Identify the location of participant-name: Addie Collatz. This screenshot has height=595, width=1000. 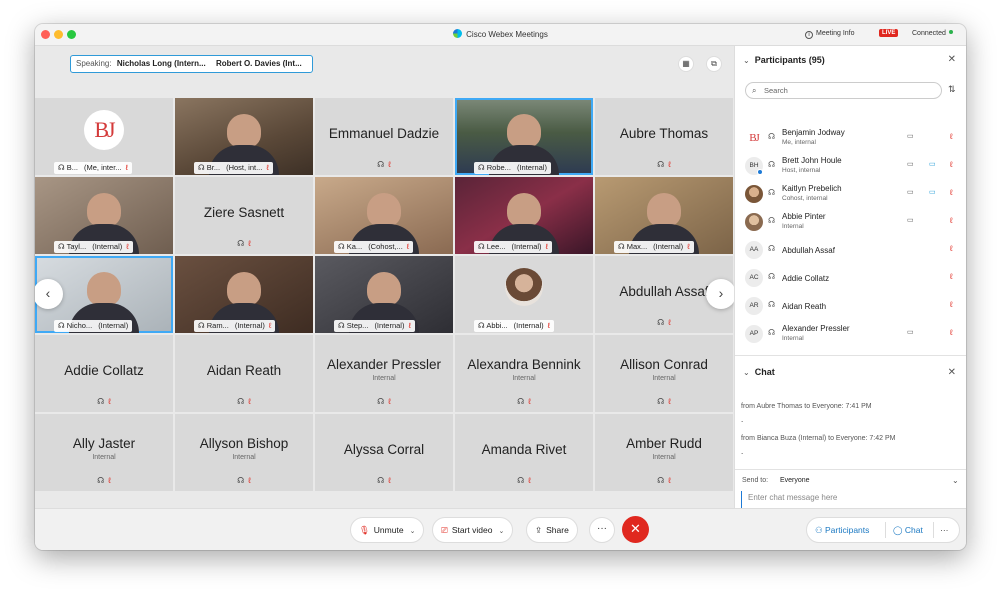
(806, 278).